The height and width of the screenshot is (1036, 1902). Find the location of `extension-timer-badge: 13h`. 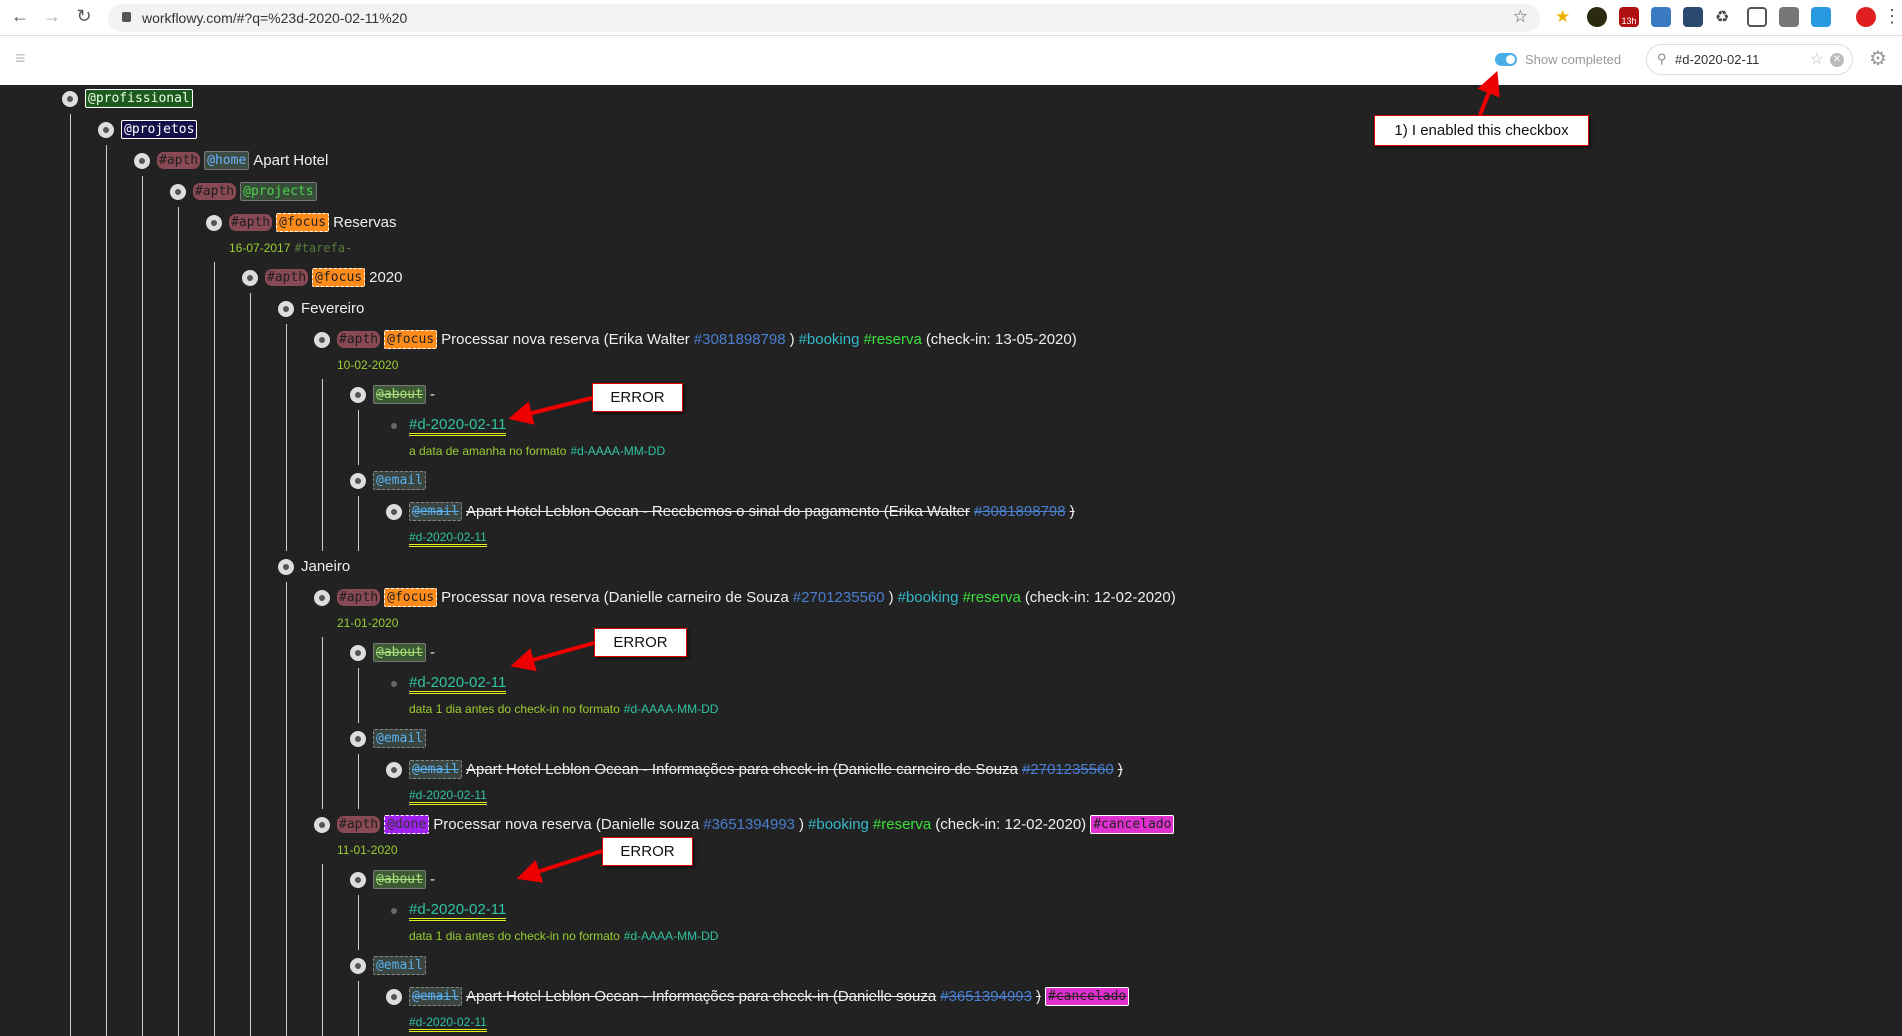

extension-timer-badge: 13h is located at coordinates (1629, 17).